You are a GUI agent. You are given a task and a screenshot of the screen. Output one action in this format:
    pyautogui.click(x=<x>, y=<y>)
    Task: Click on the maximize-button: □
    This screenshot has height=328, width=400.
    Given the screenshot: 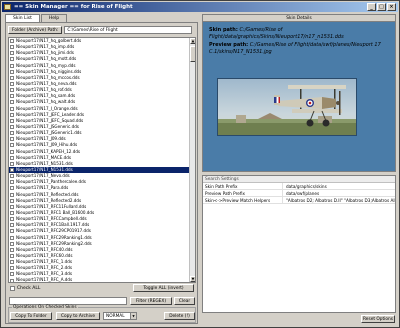 What is the action you would take?
    pyautogui.click(x=381, y=7)
    